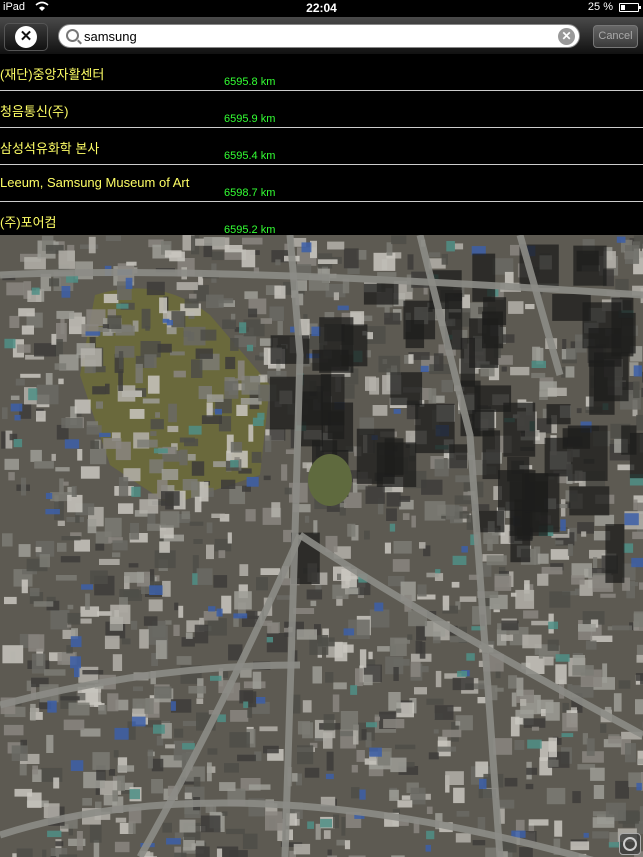 The height and width of the screenshot is (857, 643). I want to click on close-button: ✕, so click(26, 37).